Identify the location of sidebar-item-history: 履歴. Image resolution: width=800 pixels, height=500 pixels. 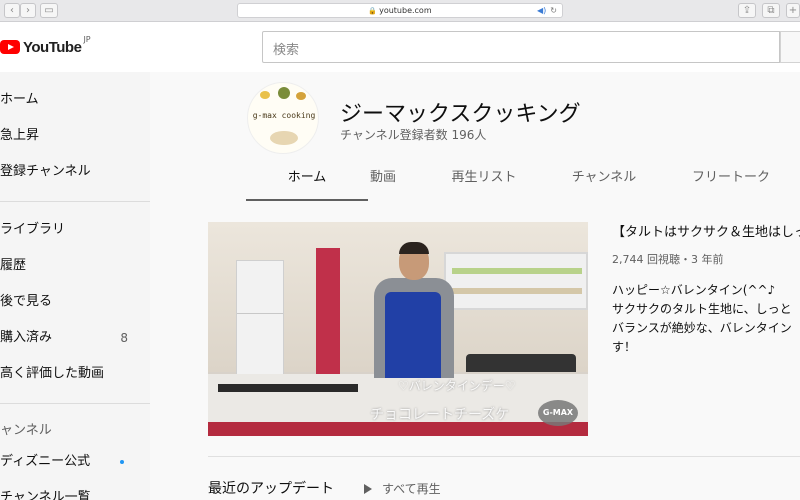
(75, 266).